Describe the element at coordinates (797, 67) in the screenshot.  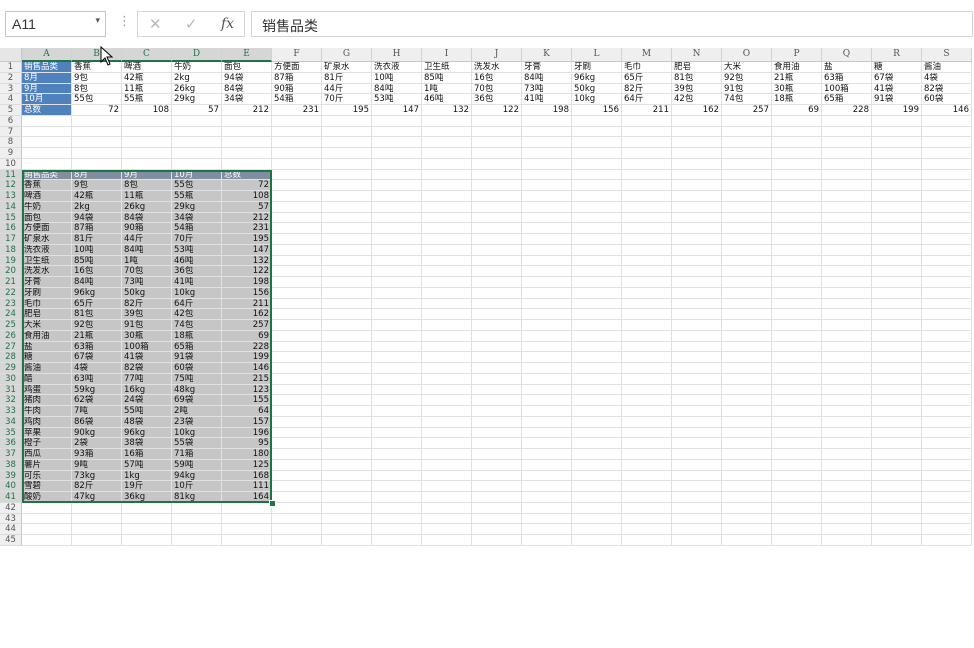
I see `cell-p1: 食用油` at that location.